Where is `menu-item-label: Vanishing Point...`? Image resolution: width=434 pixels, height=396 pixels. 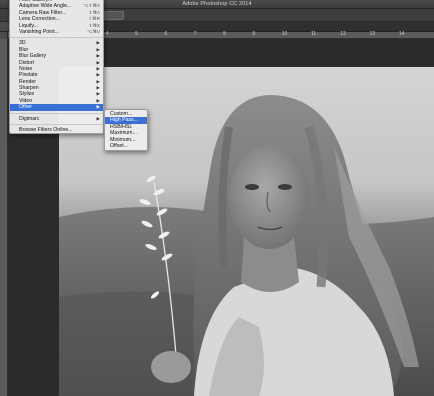 menu-item-label: Vanishing Point... is located at coordinates (39, 31).